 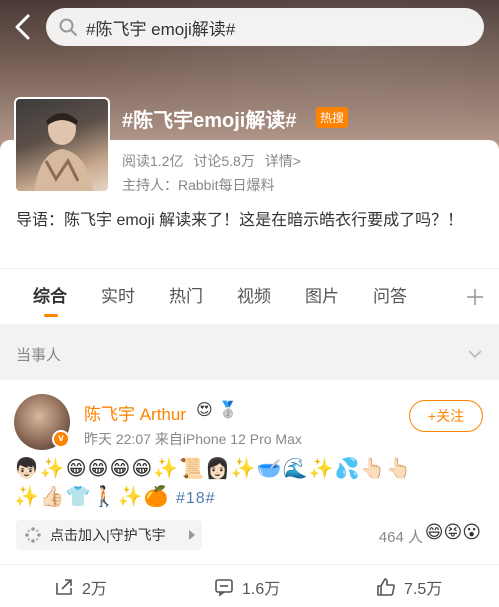 What do you see at coordinates (283, 161) in the screenshot?
I see `details-link: 详情>` at bounding box center [283, 161].